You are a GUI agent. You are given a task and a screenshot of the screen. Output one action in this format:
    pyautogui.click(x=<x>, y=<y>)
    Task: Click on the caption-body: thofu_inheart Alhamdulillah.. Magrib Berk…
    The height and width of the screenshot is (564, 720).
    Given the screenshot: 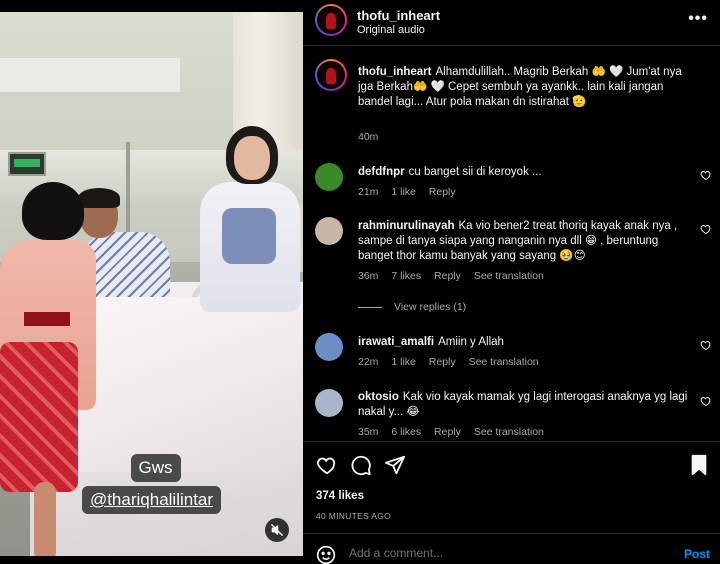 What is the action you would take?
    pyautogui.click(x=525, y=87)
    